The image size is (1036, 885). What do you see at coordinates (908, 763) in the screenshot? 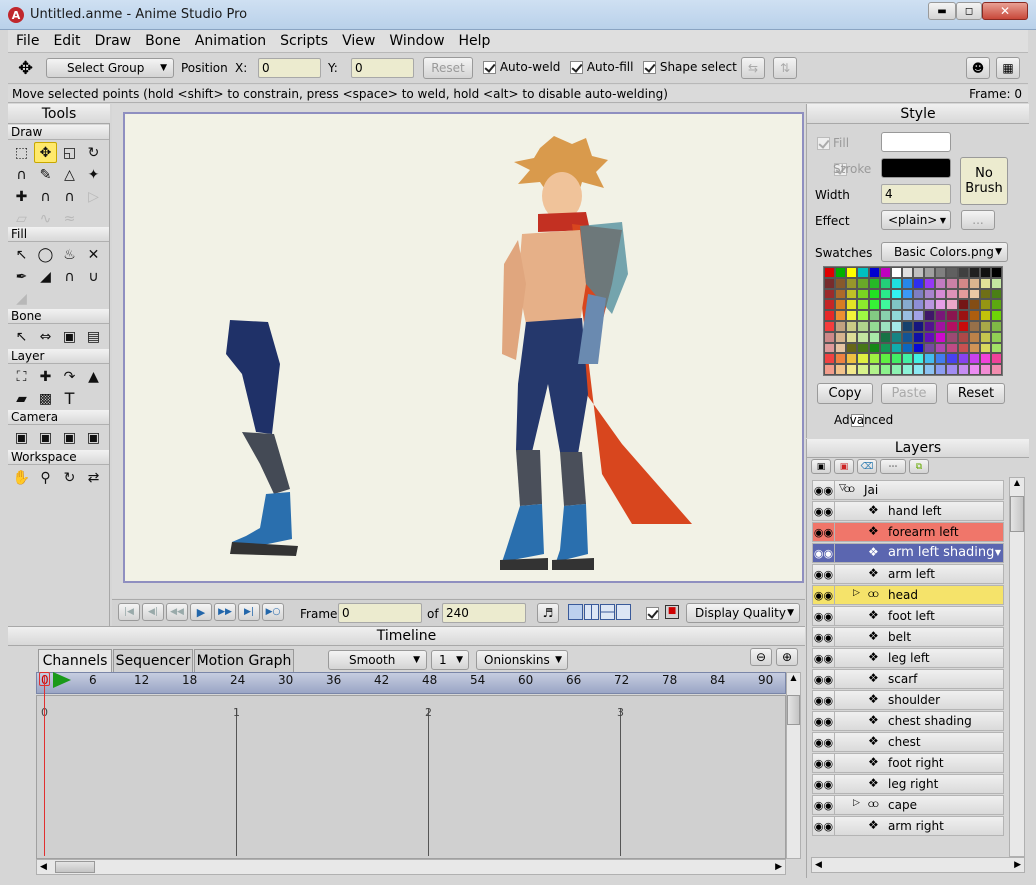
I see `layer-row: ◉◉ ❖ foot right` at bounding box center [908, 763].